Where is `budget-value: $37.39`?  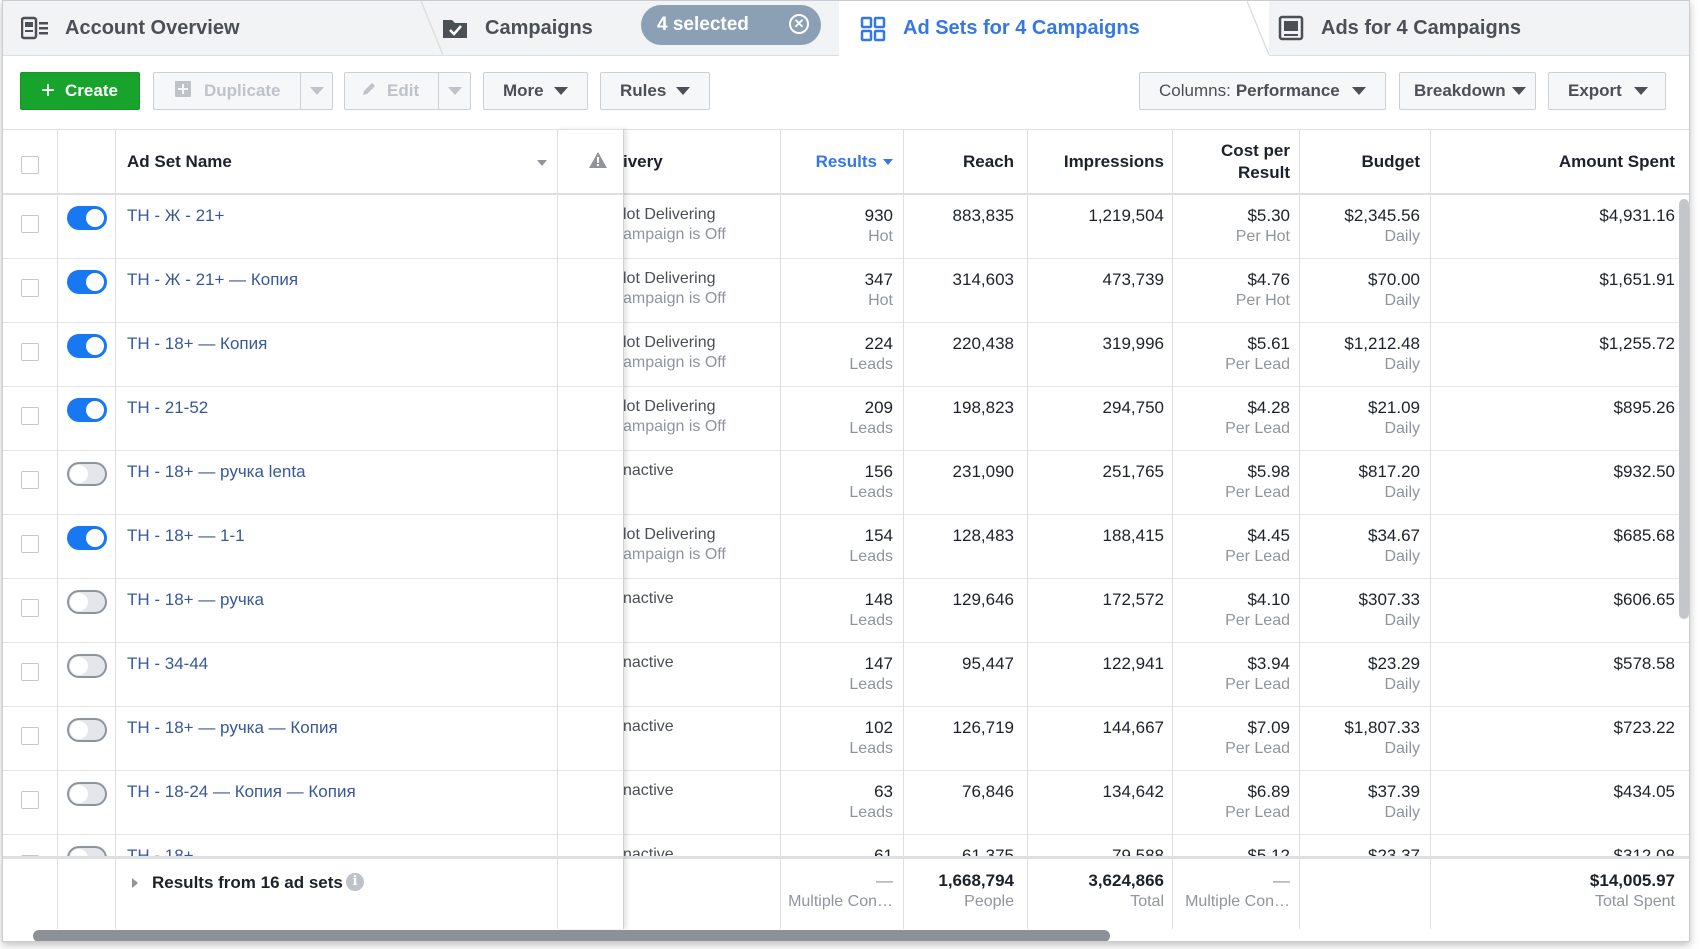
budget-value: $37.39 is located at coordinates (1361, 792).